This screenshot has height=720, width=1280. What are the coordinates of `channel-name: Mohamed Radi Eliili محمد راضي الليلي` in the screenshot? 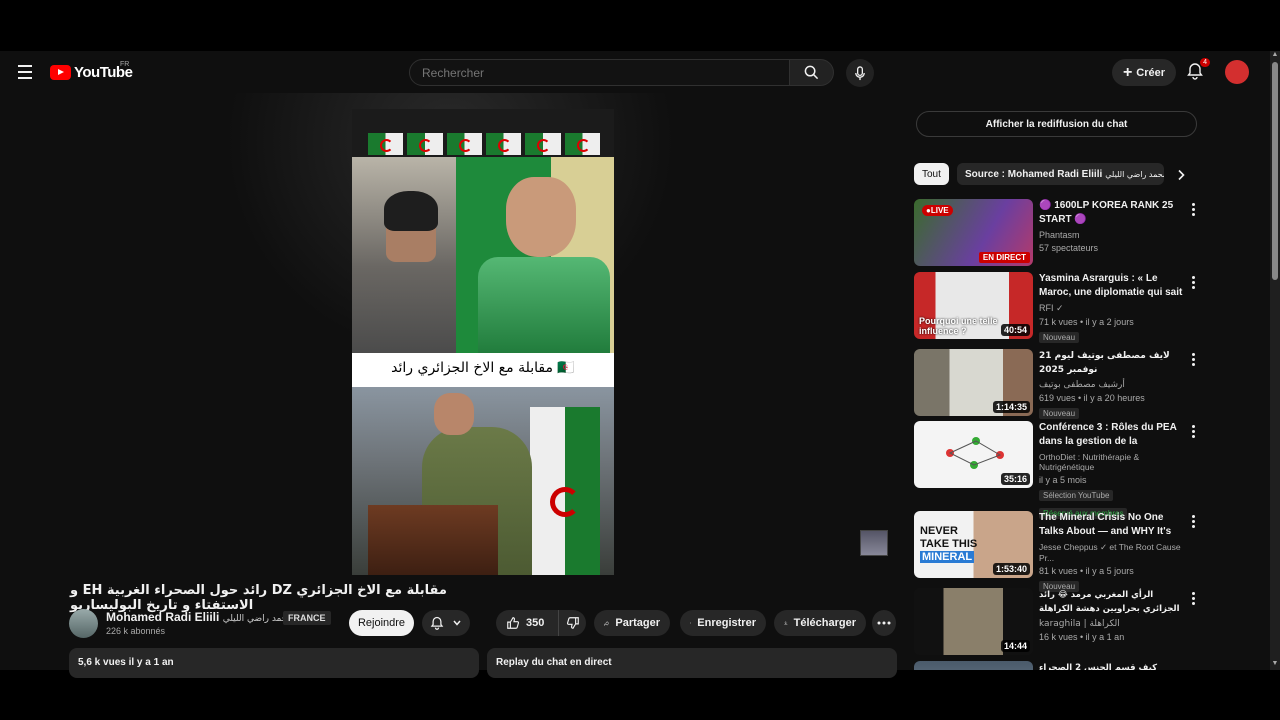 It's located at (199, 617).